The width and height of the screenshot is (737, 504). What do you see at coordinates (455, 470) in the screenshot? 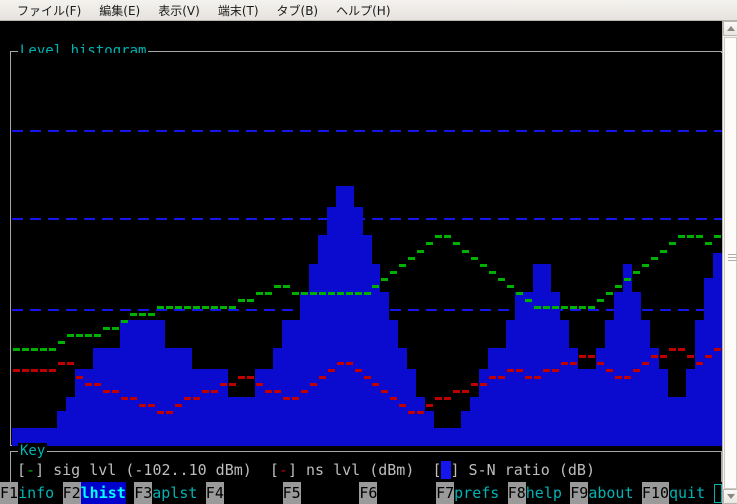
I see `snr-swatch-close: ]` at bounding box center [455, 470].